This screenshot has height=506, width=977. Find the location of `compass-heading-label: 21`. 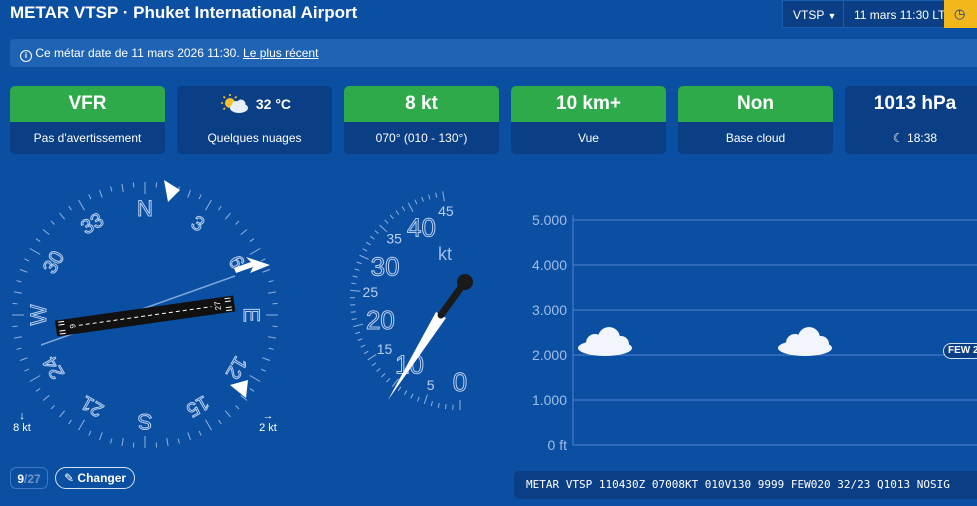

compass-heading-label: 21 is located at coordinates (92, 406).